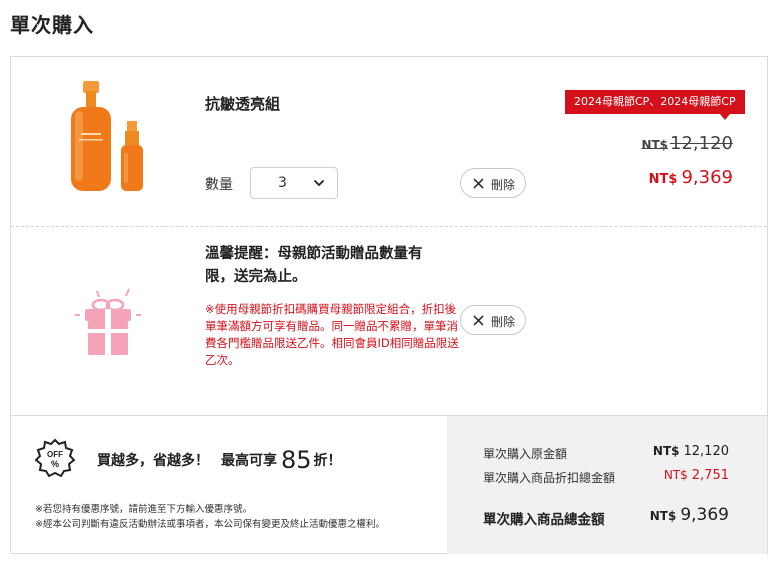  What do you see at coordinates (327, 461) in the screenshot?
I see `promo-max-suffix: 折！` at bounding box center [327, 461].